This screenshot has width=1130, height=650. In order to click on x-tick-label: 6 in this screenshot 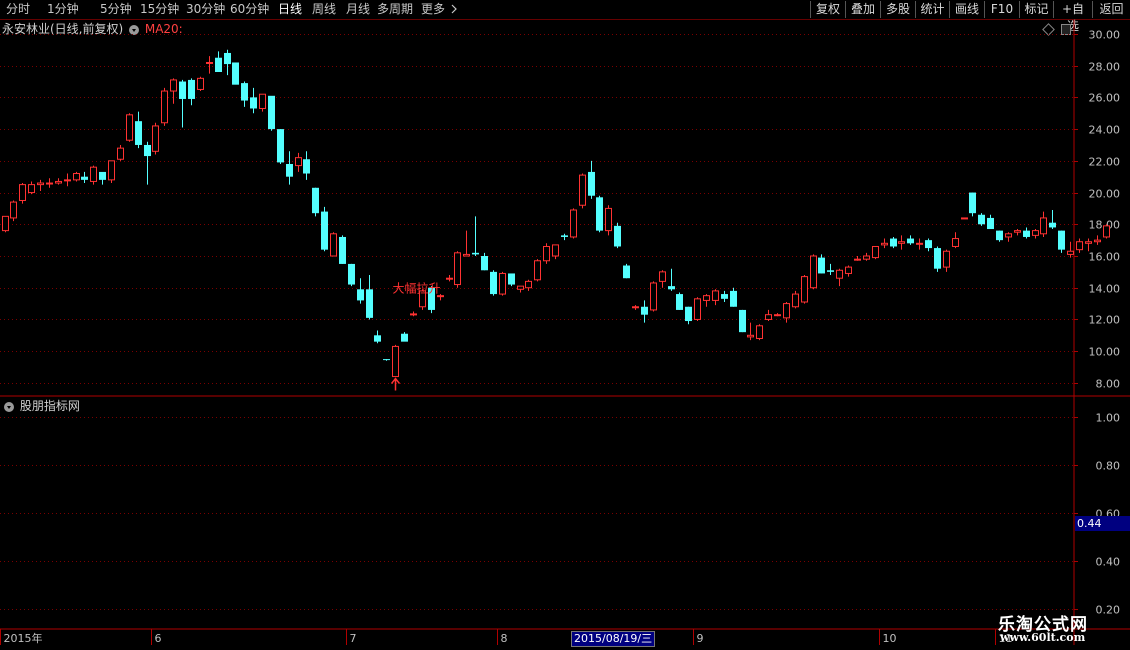, I will do `click(158, 638)`.